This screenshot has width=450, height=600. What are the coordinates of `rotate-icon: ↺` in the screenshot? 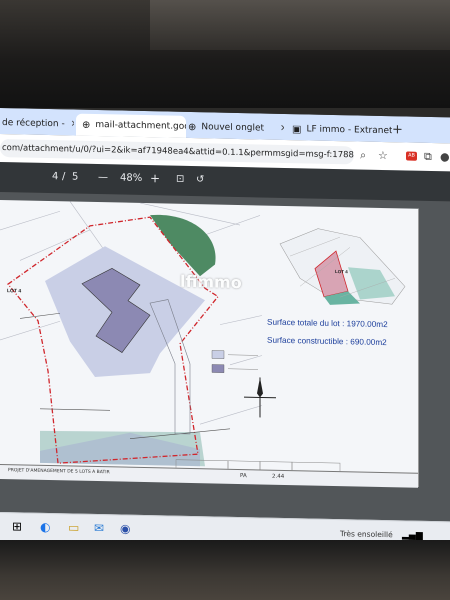 It's located at (200, 179).